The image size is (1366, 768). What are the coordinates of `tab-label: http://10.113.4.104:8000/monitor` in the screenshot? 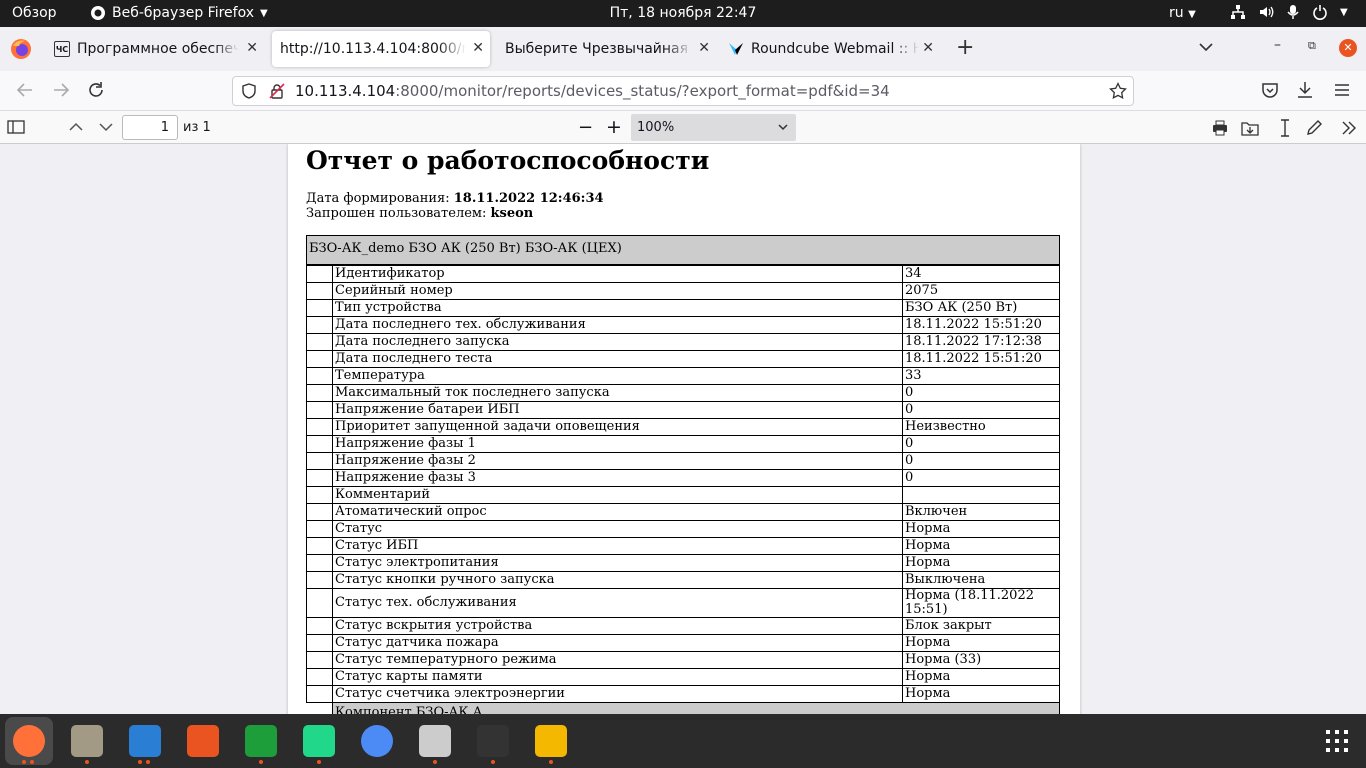 It's located at (373, 49).